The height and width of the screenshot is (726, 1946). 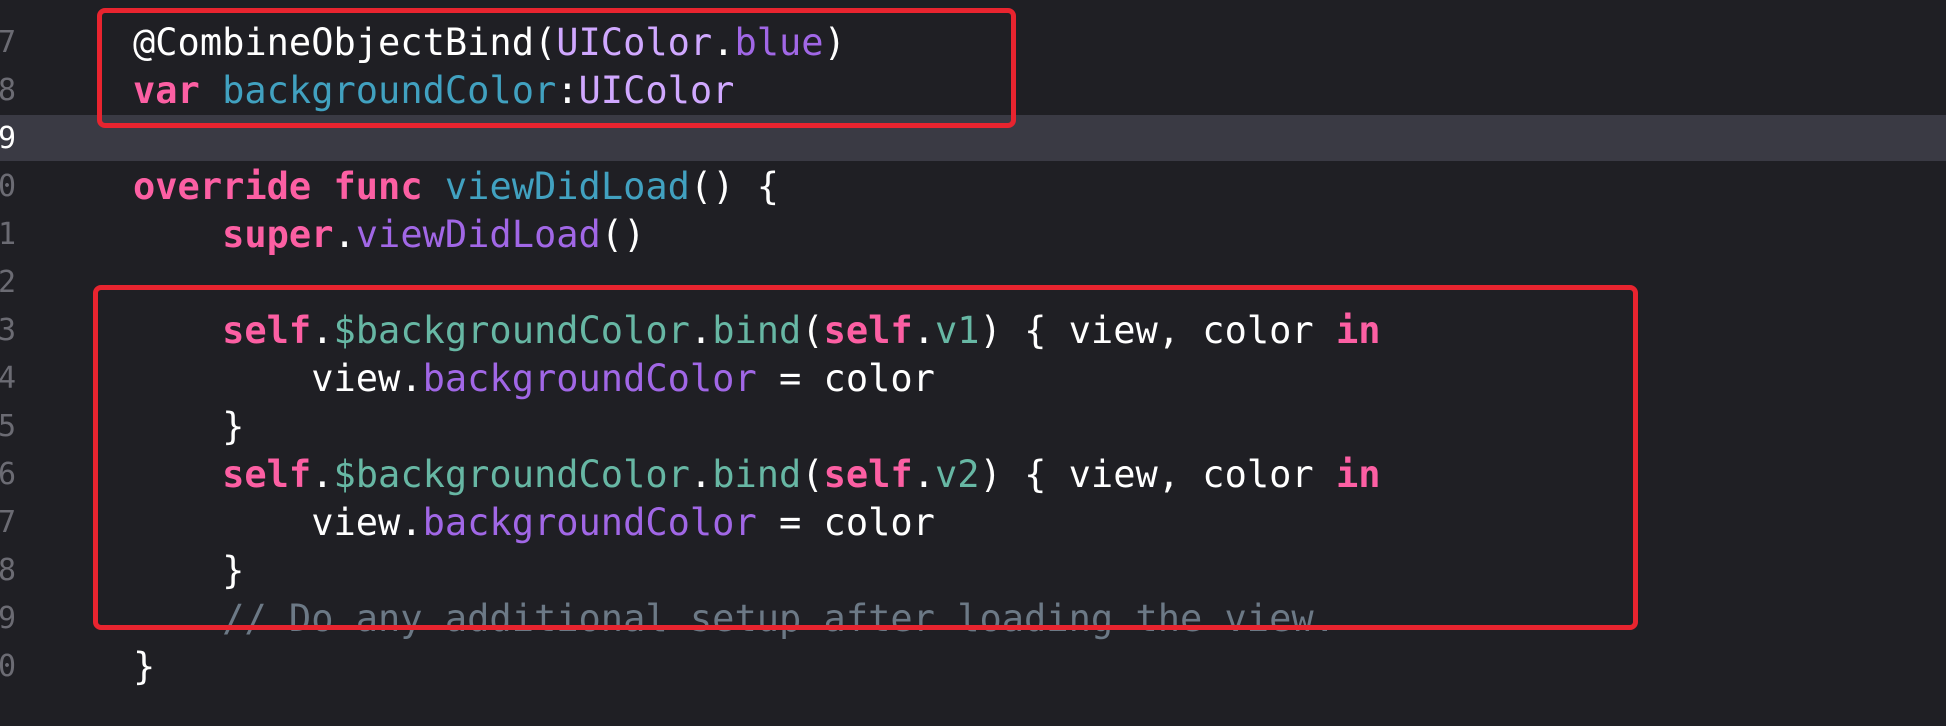 I want to click on line-number: 2, so click(x=8, y=282).